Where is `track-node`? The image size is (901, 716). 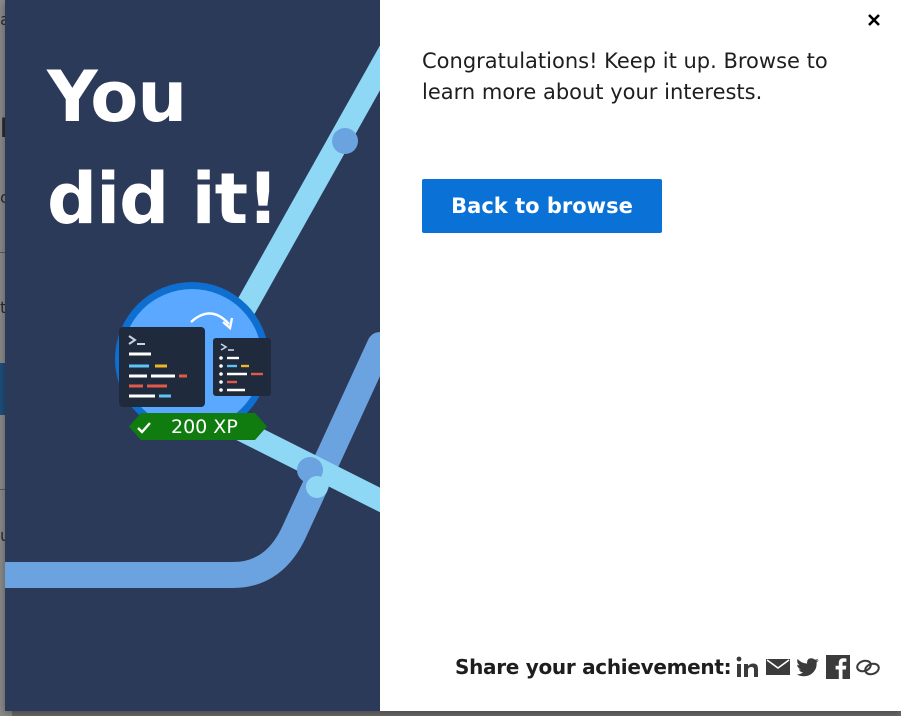 track-node is located at coordinates (317, 487).